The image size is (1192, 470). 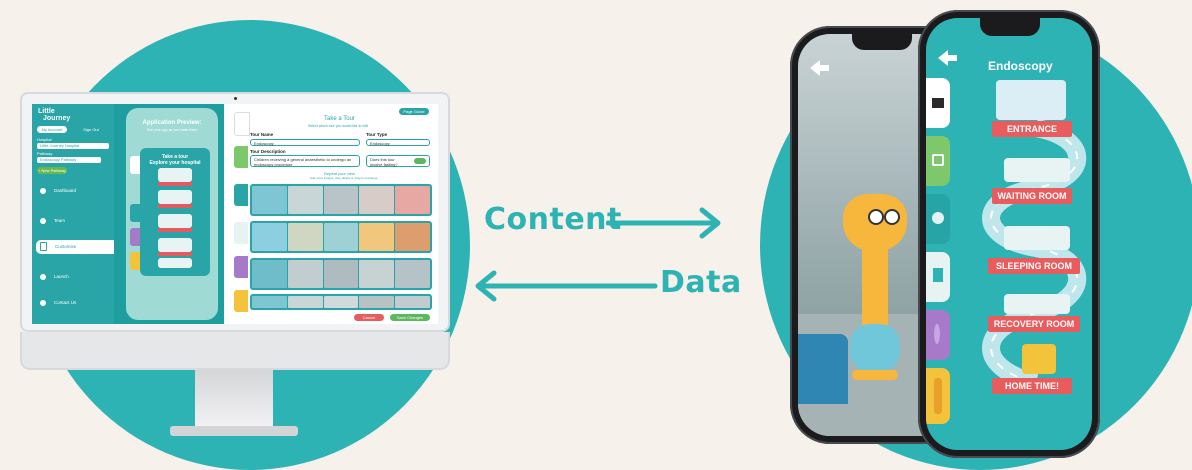 I want to click on sidebar-item-launch: Launch, so click(x=54, y=277).